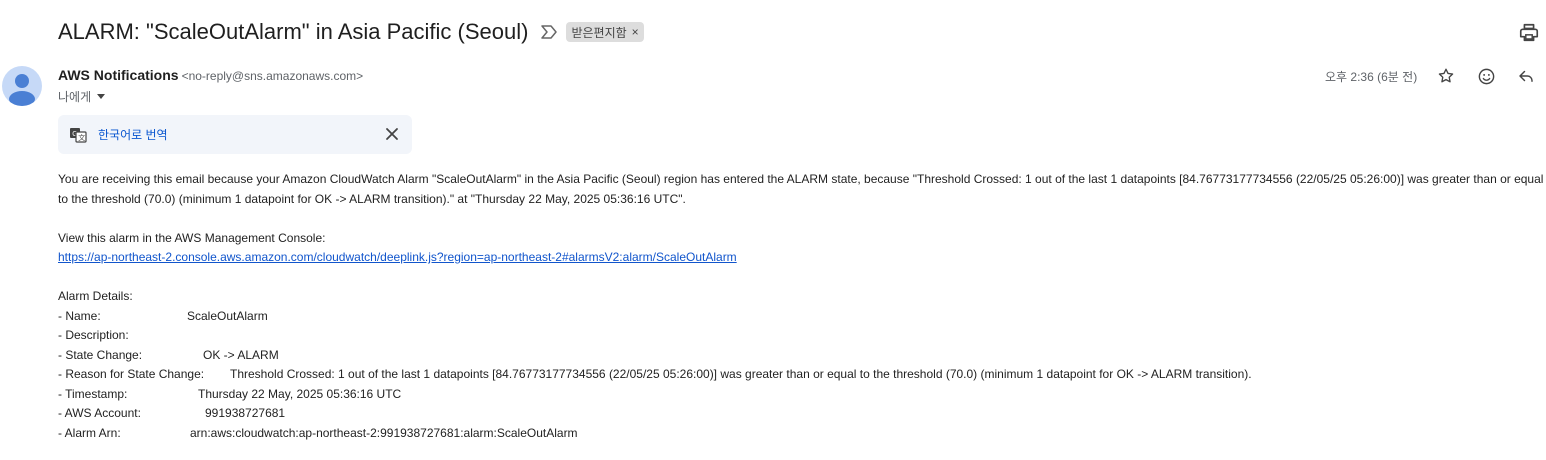 The image size is (1546, 460). Describe the element at coordinates (549, 32) in the screenshot. I see `importance-marker-icon` at that location.